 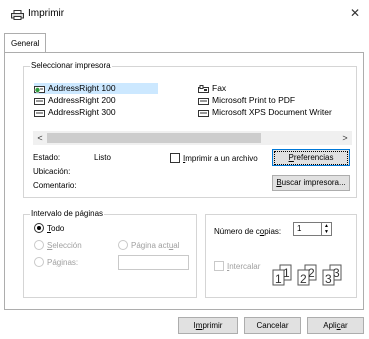 What do you see at coordinates (39, 262) in the screenshot?
I see `pages-radio` at bounding box center [39, 262].